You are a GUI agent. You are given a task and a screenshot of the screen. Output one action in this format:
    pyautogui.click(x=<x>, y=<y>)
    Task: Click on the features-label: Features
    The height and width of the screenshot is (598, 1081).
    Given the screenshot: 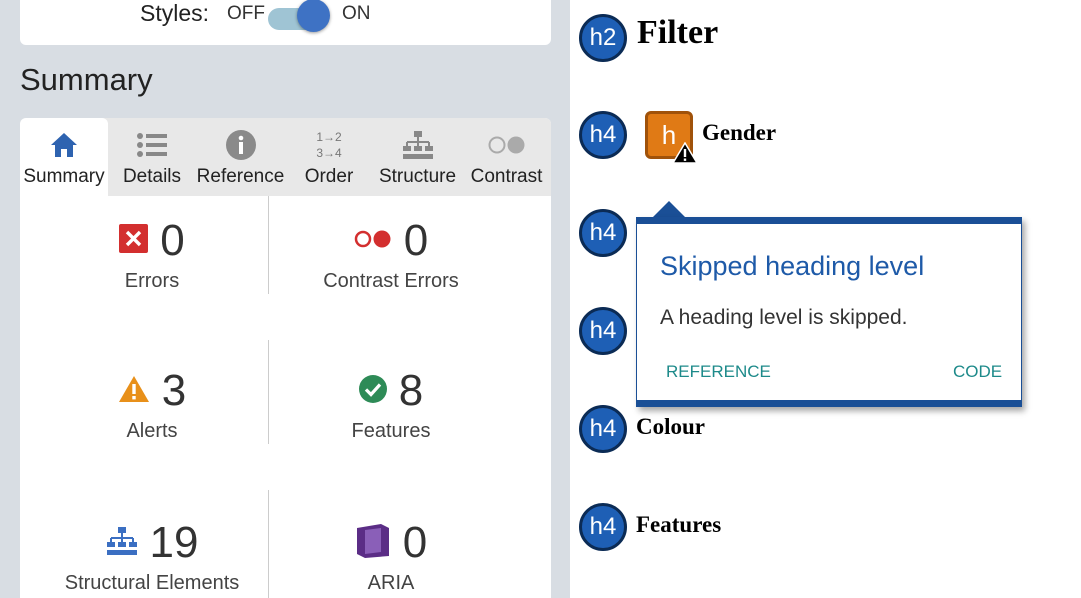 What is the action you would take?
    pyautogui.click(x=391, y=431)
    